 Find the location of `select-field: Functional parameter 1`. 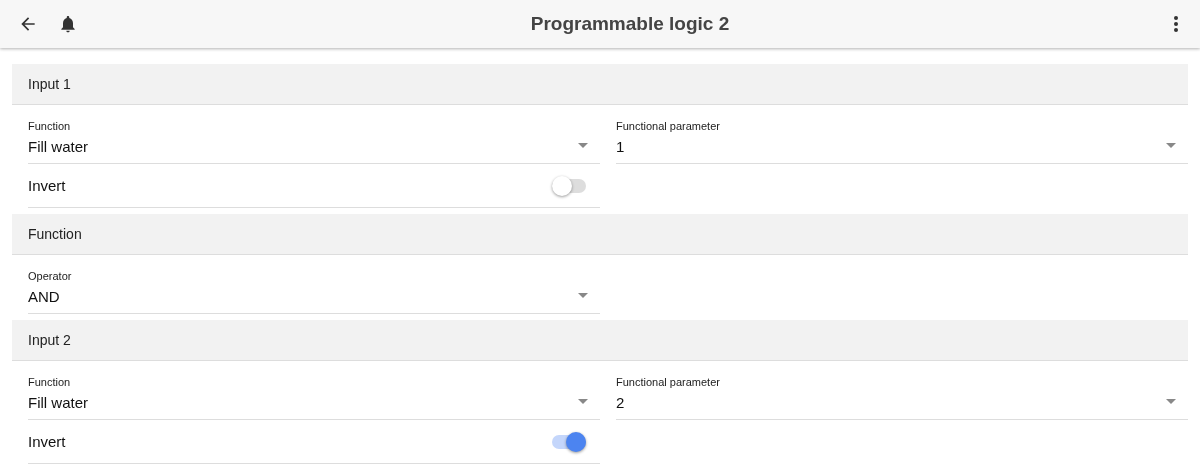

select-field: Functional parameter 1 is located at coordinates (902, 134).